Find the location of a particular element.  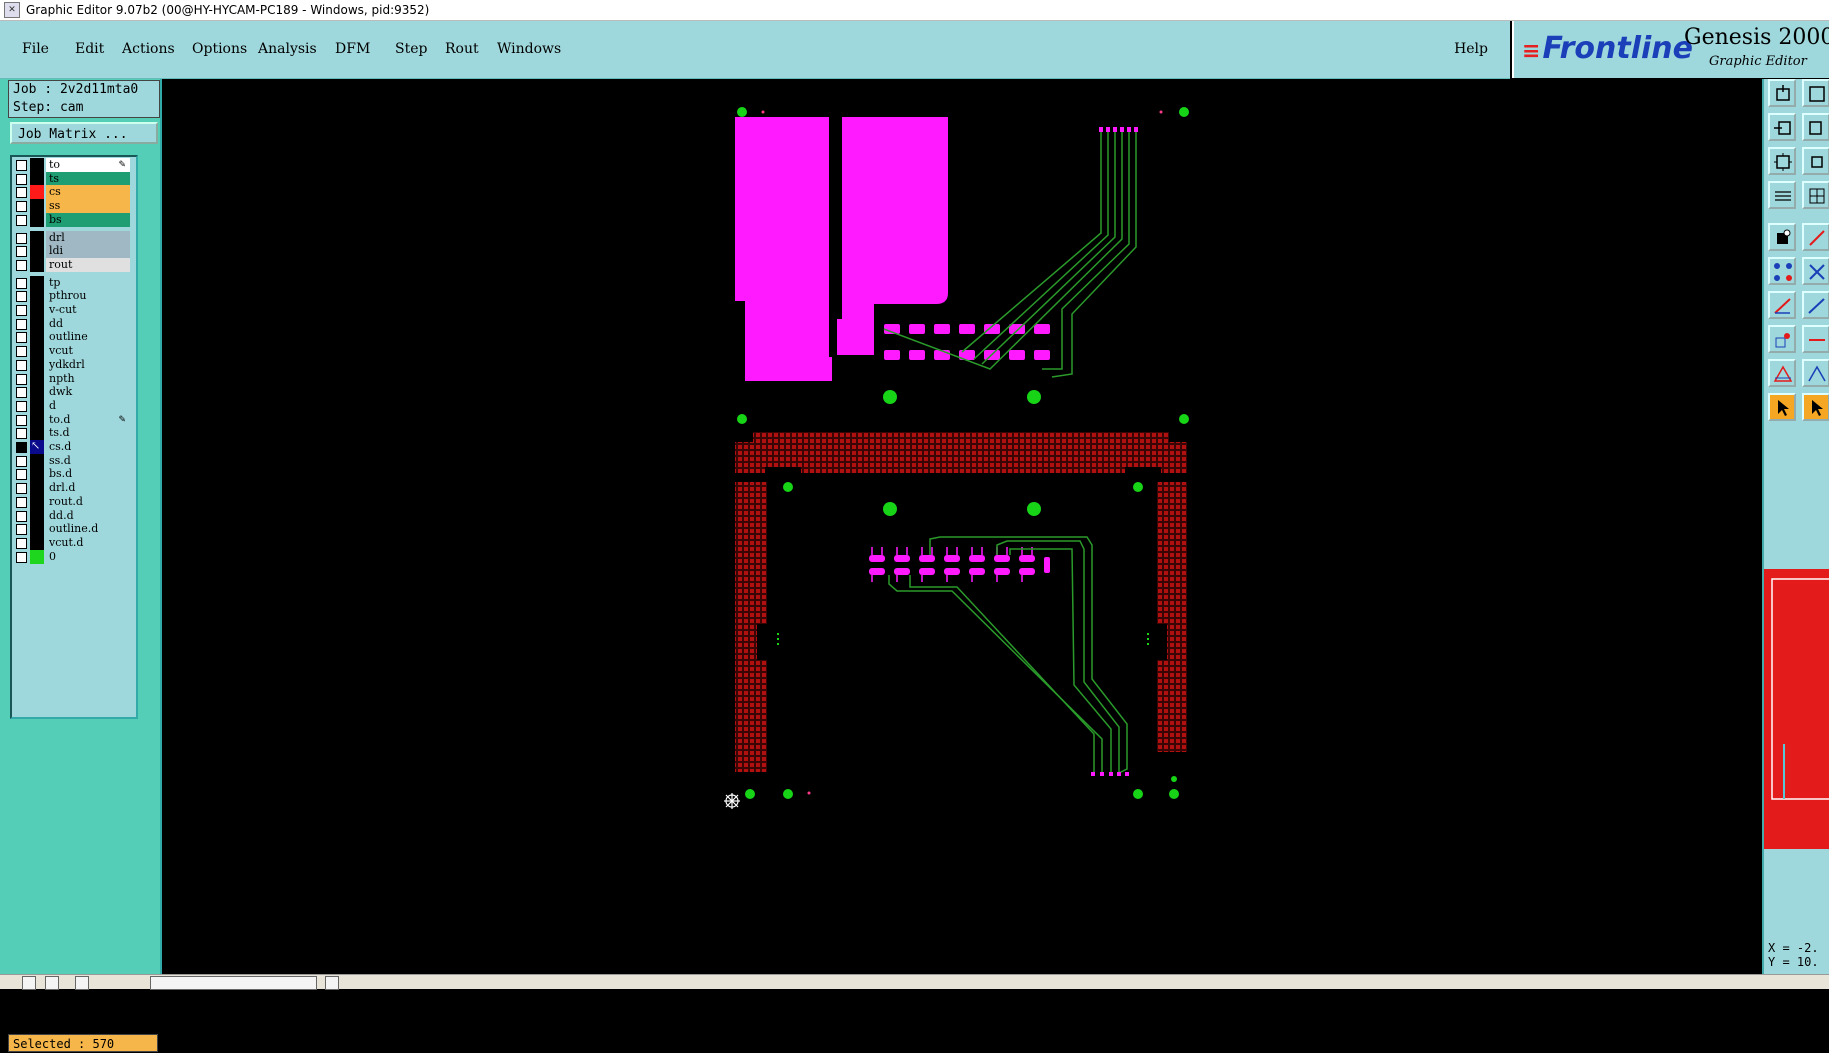

layer-row-ldi: ldi is located at coordinates (73, 251).